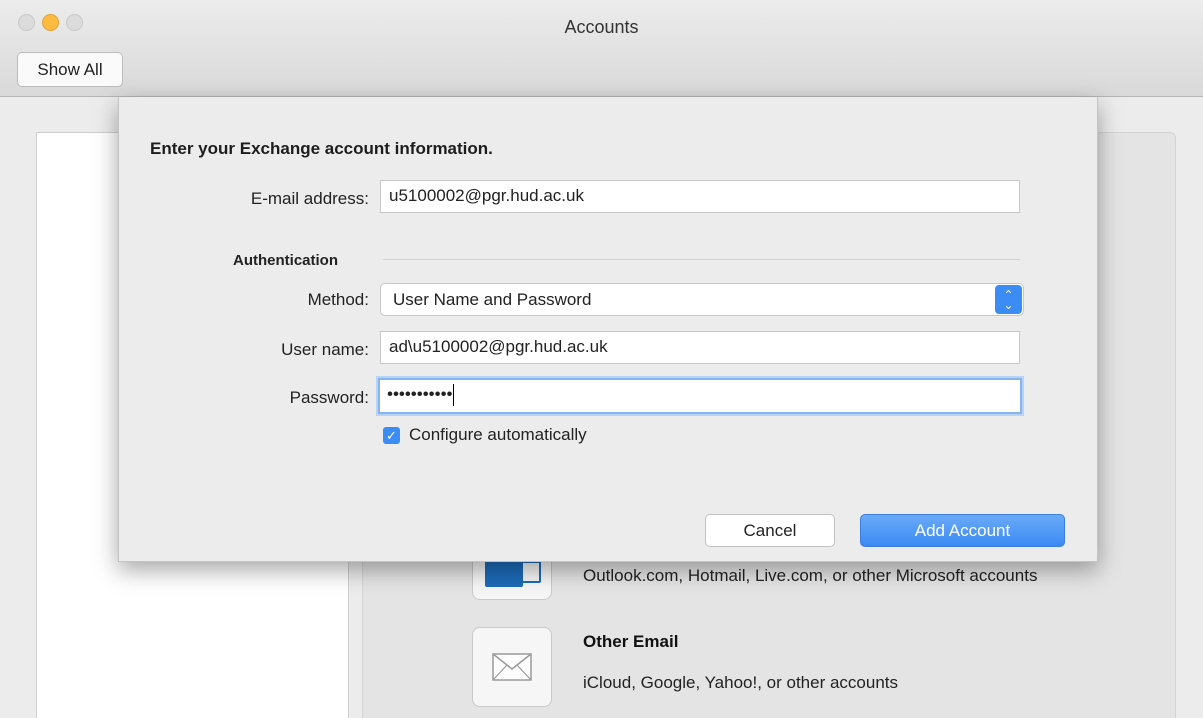  What do you see at coordinates (700, 396) in the screenshot?
I see `password-field: •••••••••••` at bounding box center [700, 396].